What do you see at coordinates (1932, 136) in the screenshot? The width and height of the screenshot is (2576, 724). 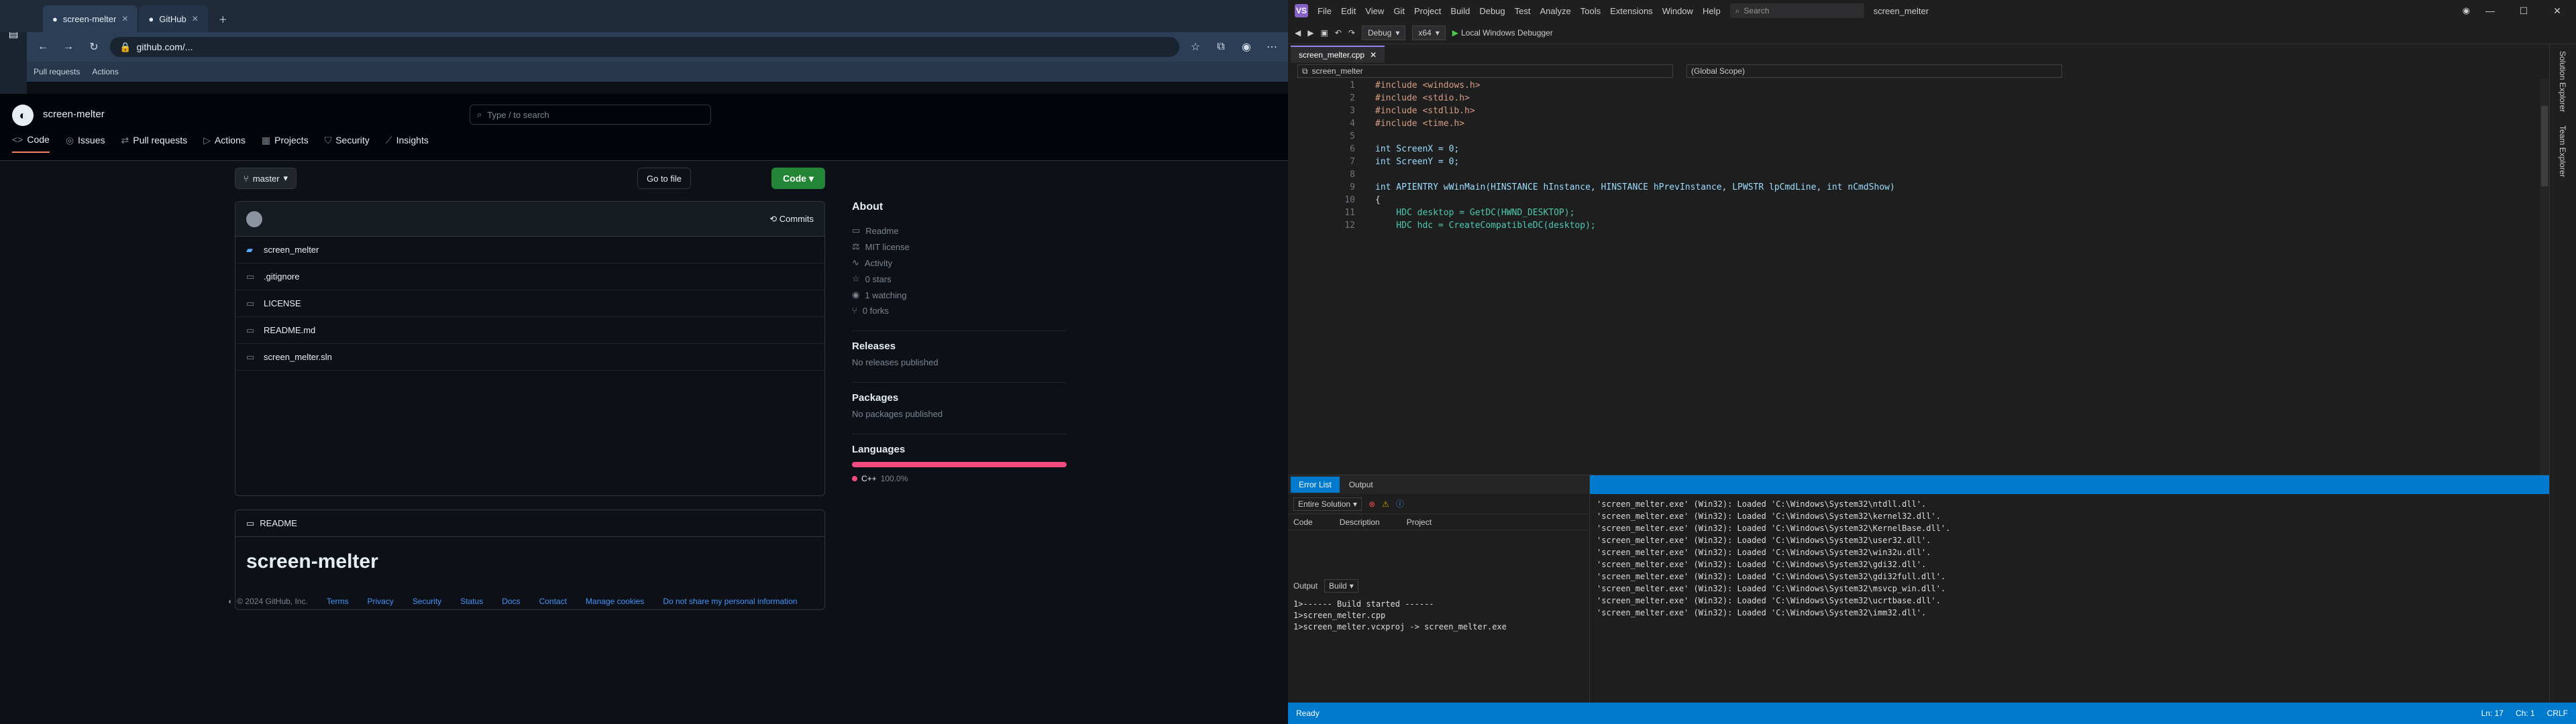 I see `code-line: 5` at bounding box center [1932, 136].